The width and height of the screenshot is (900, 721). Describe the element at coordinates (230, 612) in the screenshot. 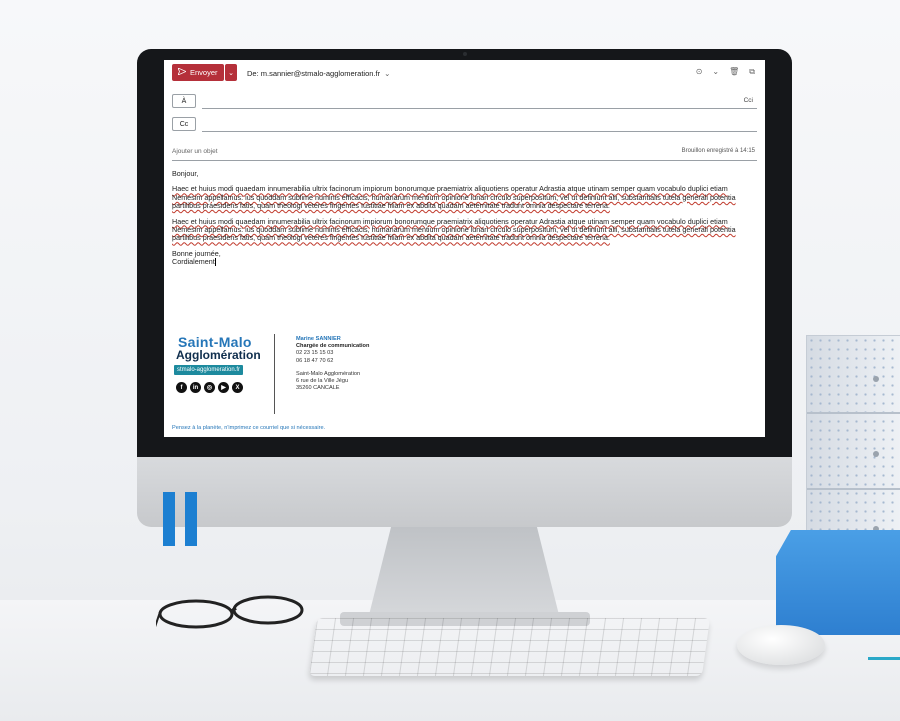

I see `eyeglasses` at that location.